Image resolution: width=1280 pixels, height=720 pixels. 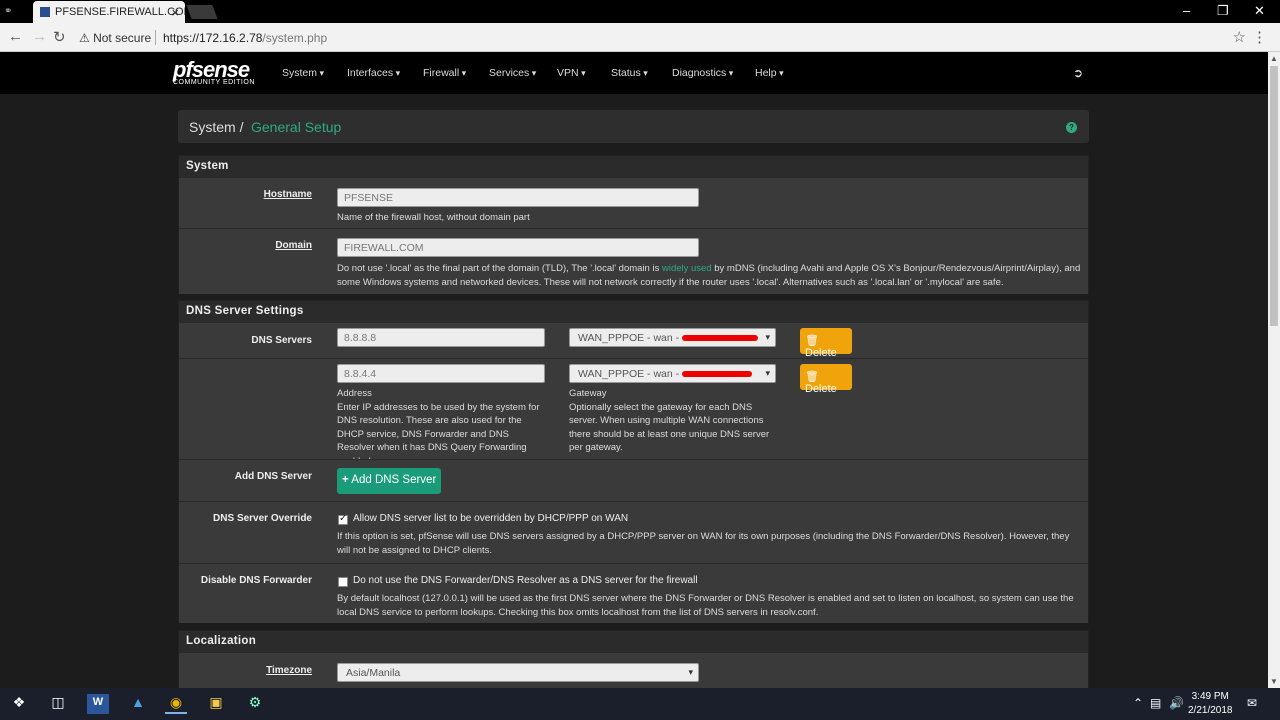 I want to click on nav-services: Services, so click(x=512, y=73).